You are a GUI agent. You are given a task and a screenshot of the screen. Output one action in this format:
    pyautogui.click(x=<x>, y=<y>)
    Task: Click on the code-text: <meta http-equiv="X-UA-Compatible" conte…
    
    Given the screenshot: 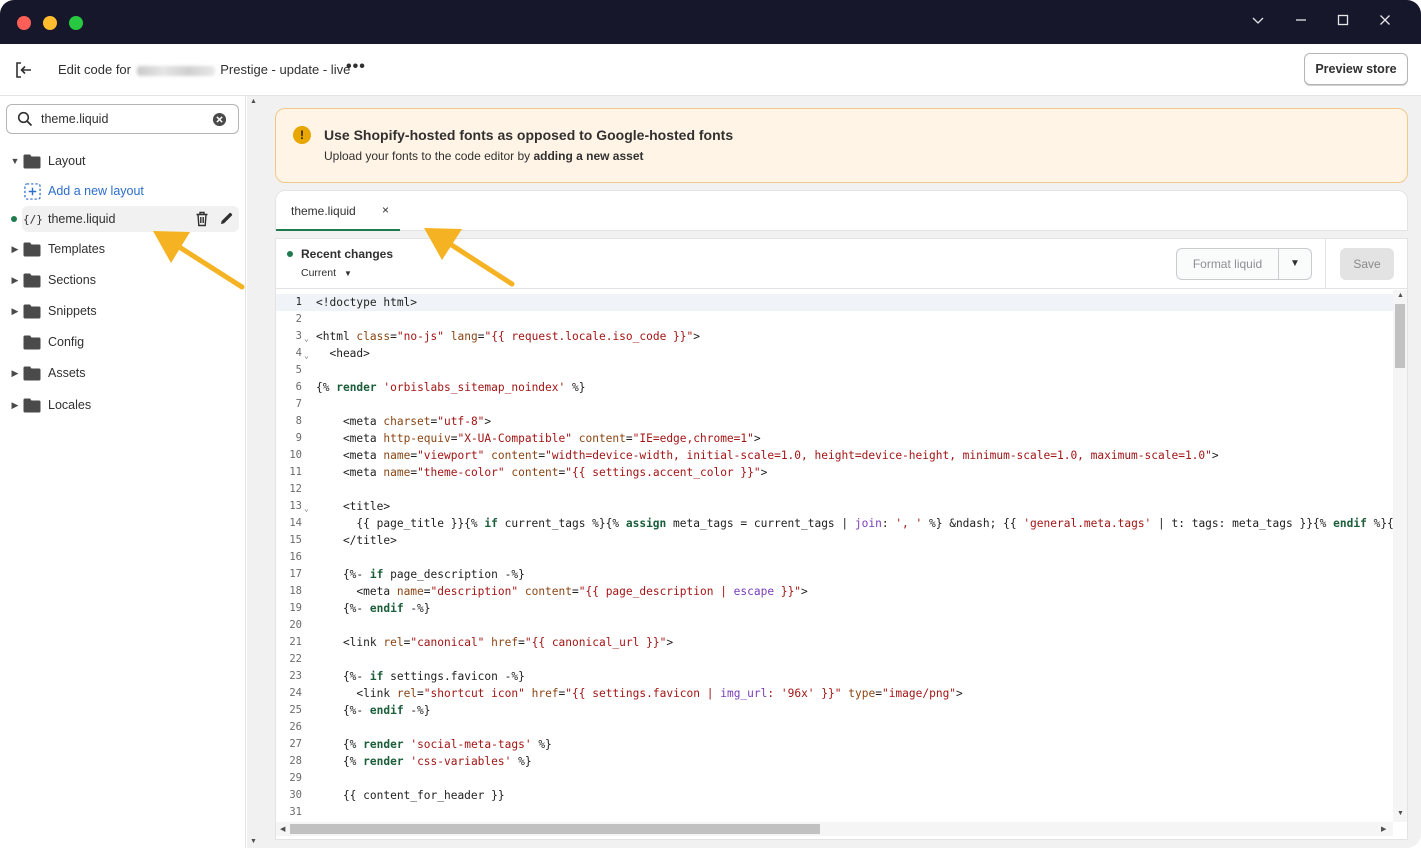 What is the action you would take?
    pyautogui.click(x=538, y=438)
    